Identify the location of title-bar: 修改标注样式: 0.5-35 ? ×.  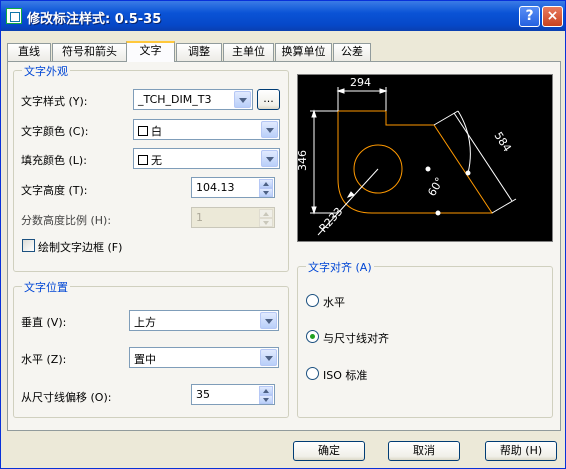
(283, 16).